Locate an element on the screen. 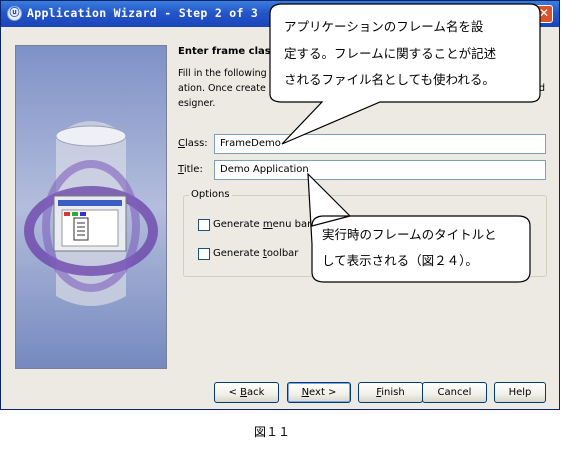 The image size is (562, 452). bottom-callout-line-2: して表示される（図２４）。 is located at coordinates (400, 260).